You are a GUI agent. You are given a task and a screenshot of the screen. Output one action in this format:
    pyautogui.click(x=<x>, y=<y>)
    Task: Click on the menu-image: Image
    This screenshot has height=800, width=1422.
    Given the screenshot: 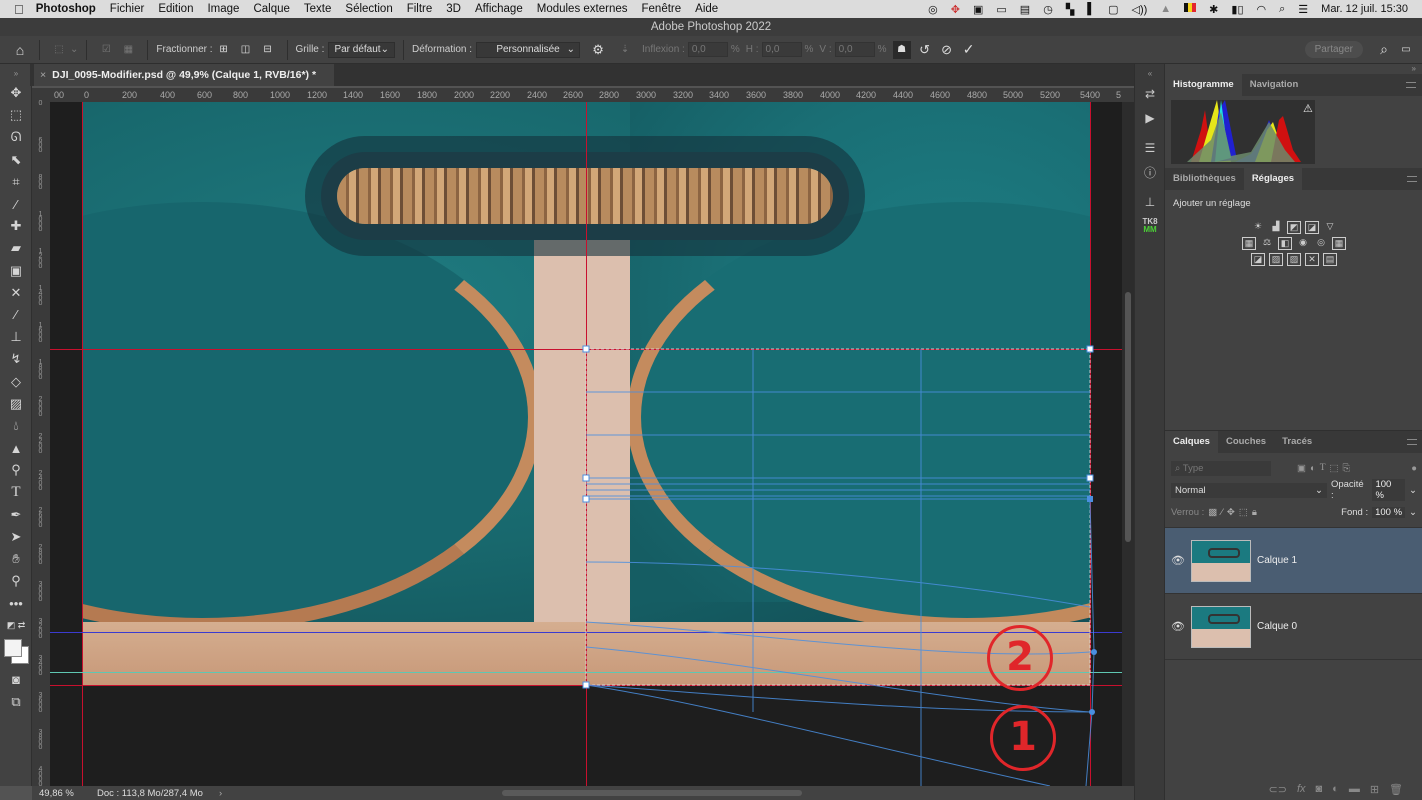 What is the action you would take?
    pyautogui.click(x=223, y=9)
    